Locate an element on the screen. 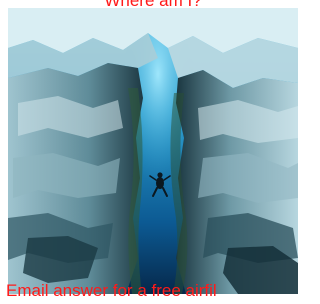 Image resolution: width=320 pixels, height=304 pixels. caption-bottom: Email answer for a free airfil is located at coordinates (111, 290).